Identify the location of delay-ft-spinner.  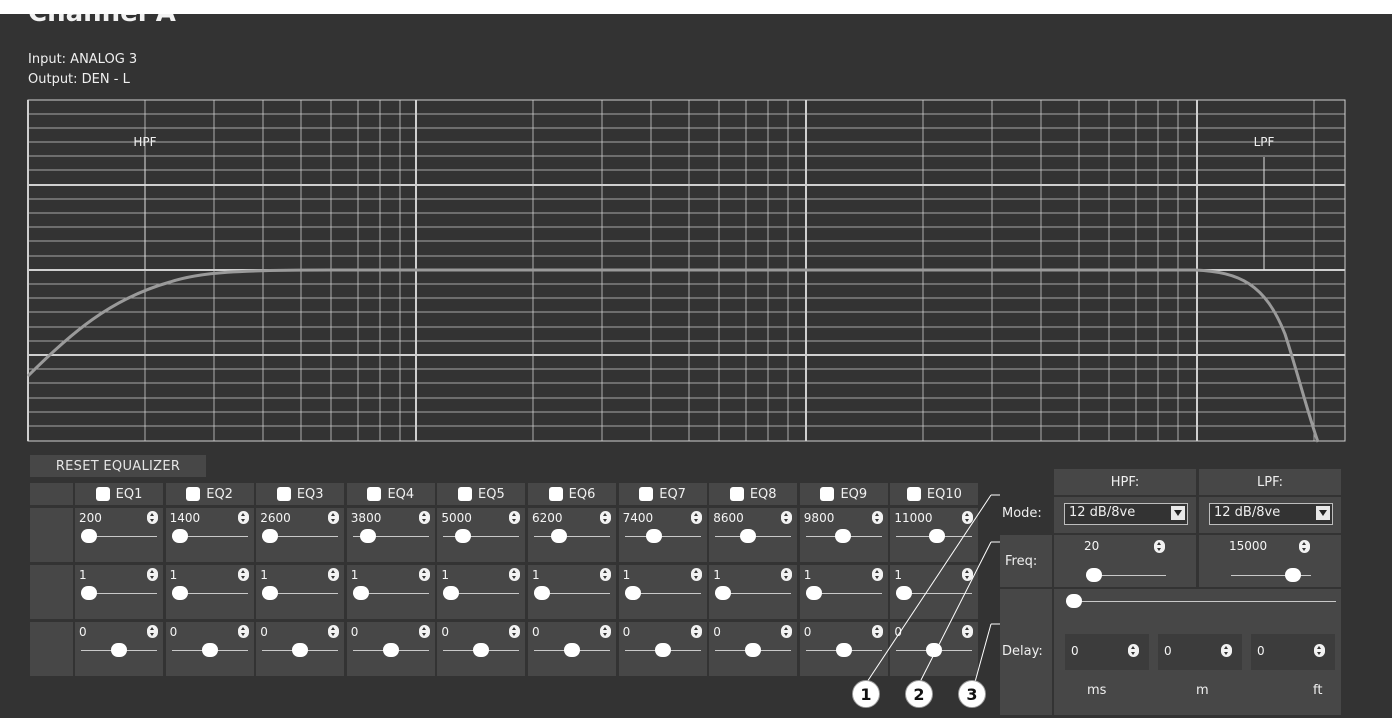
(1319, 650).